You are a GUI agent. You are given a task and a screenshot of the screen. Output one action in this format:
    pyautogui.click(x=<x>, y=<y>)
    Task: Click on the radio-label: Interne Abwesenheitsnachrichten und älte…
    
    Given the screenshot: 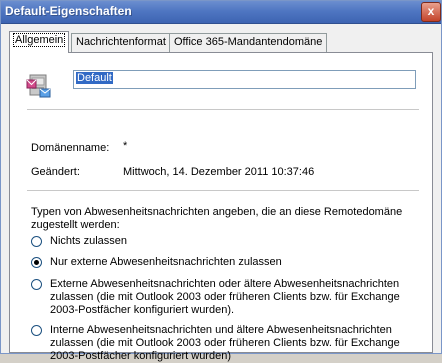 What is the action you would take?
    pyautogui.click(x=237, y=343)
    